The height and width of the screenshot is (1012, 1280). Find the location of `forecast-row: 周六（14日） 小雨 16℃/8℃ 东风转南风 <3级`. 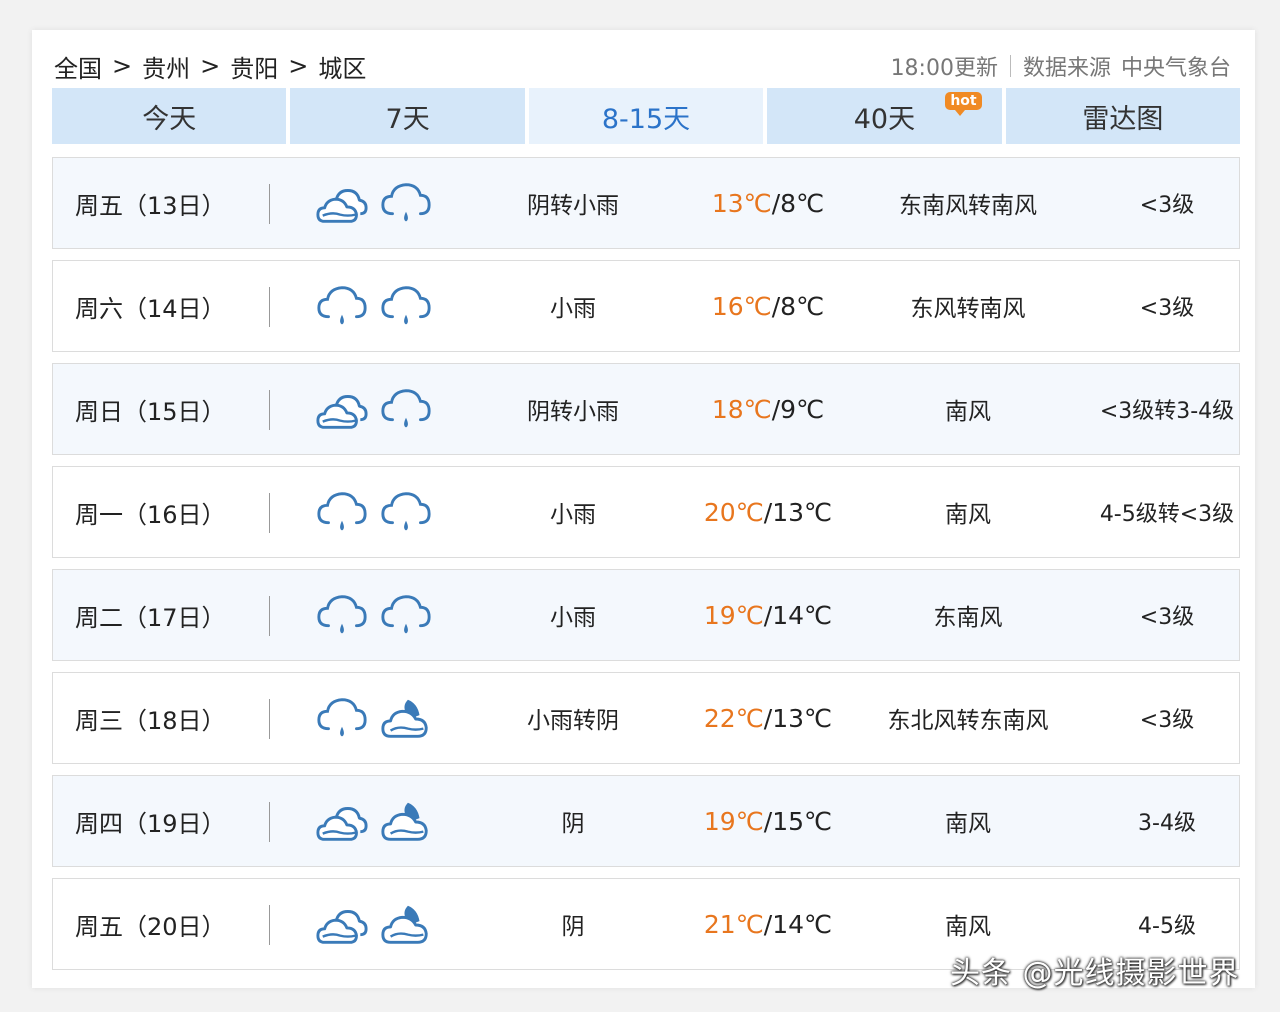

forecast-row: 周六（14日） 小雨 16℃/8℃ 东风转南风 <3级 is located at coordinates (646, 306).